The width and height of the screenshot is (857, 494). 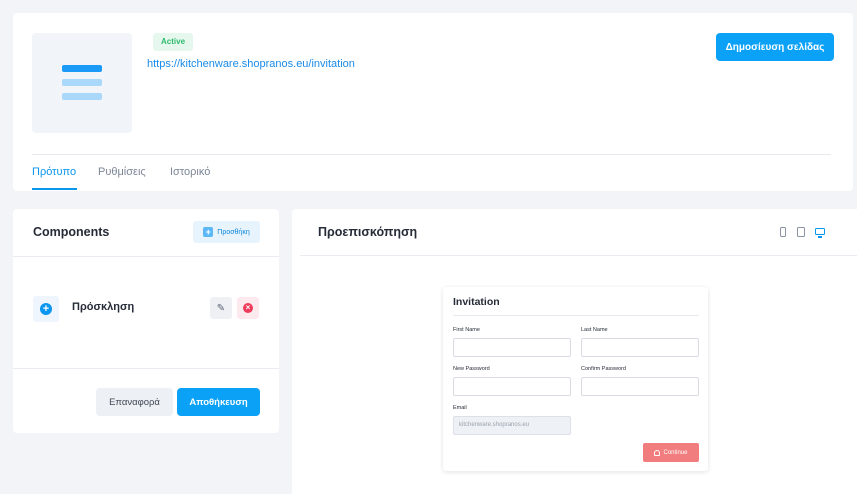 I want to click on status-badge: Active, so click(x=173, y=42).